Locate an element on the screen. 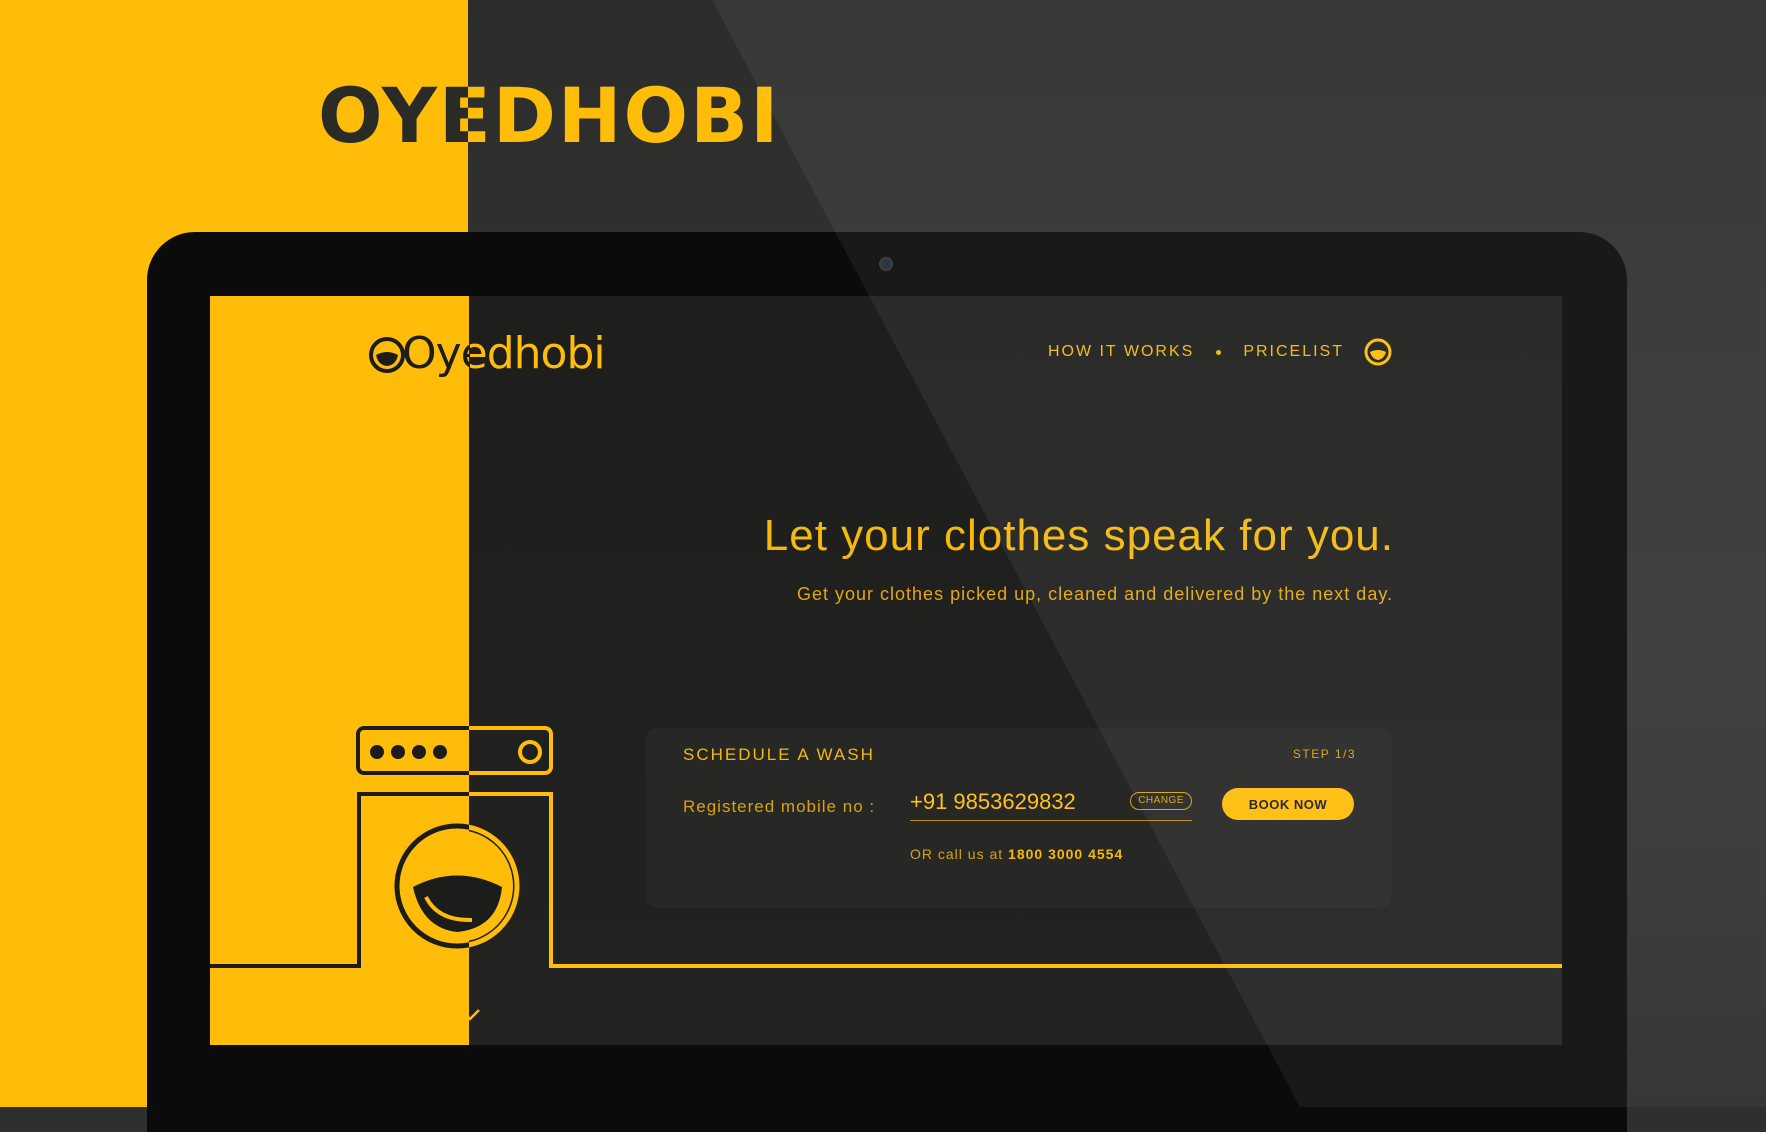 The height and width of the screenshot is (1132, 1766). nav-how-it-works: HOW IT WORKS is located at coordinates (1121, 352).